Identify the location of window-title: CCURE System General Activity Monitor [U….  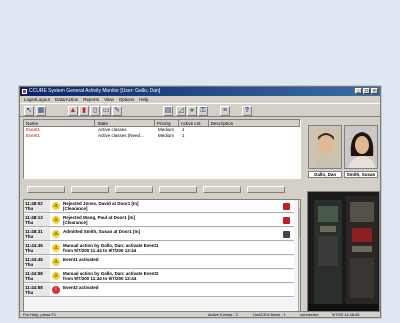
(95, 91).